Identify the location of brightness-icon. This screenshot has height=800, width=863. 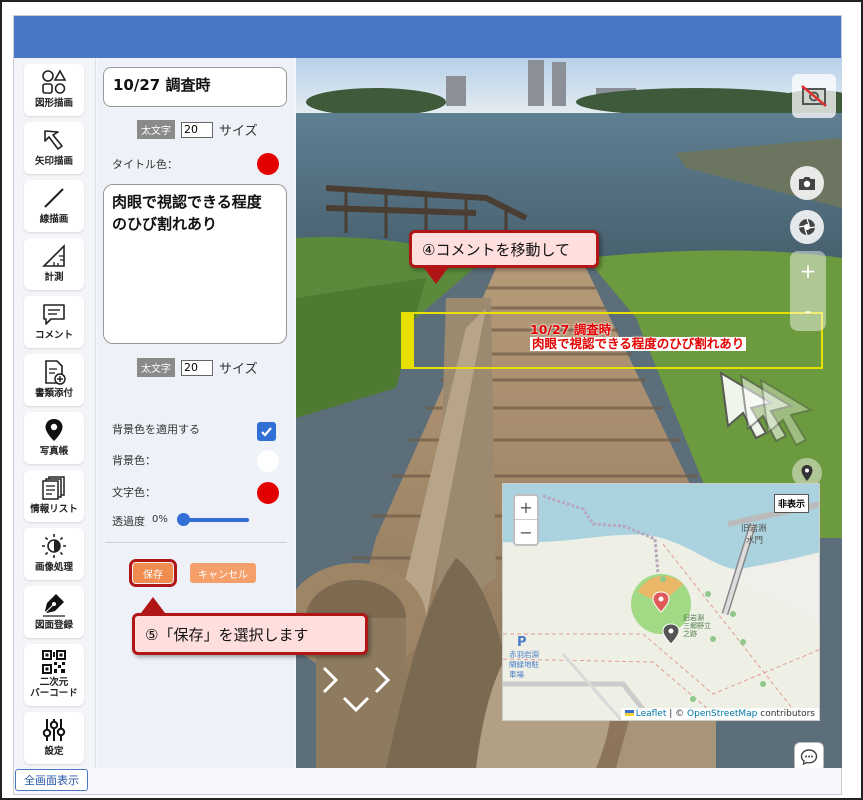
(54, 546).